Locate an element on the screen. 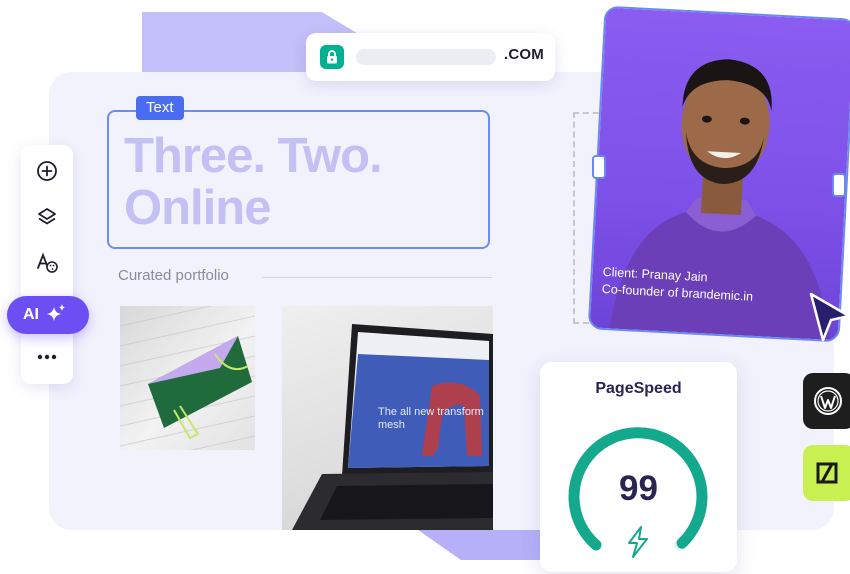 The image size is (850, 574). url-placeholder is located at coordinates (426, 57).